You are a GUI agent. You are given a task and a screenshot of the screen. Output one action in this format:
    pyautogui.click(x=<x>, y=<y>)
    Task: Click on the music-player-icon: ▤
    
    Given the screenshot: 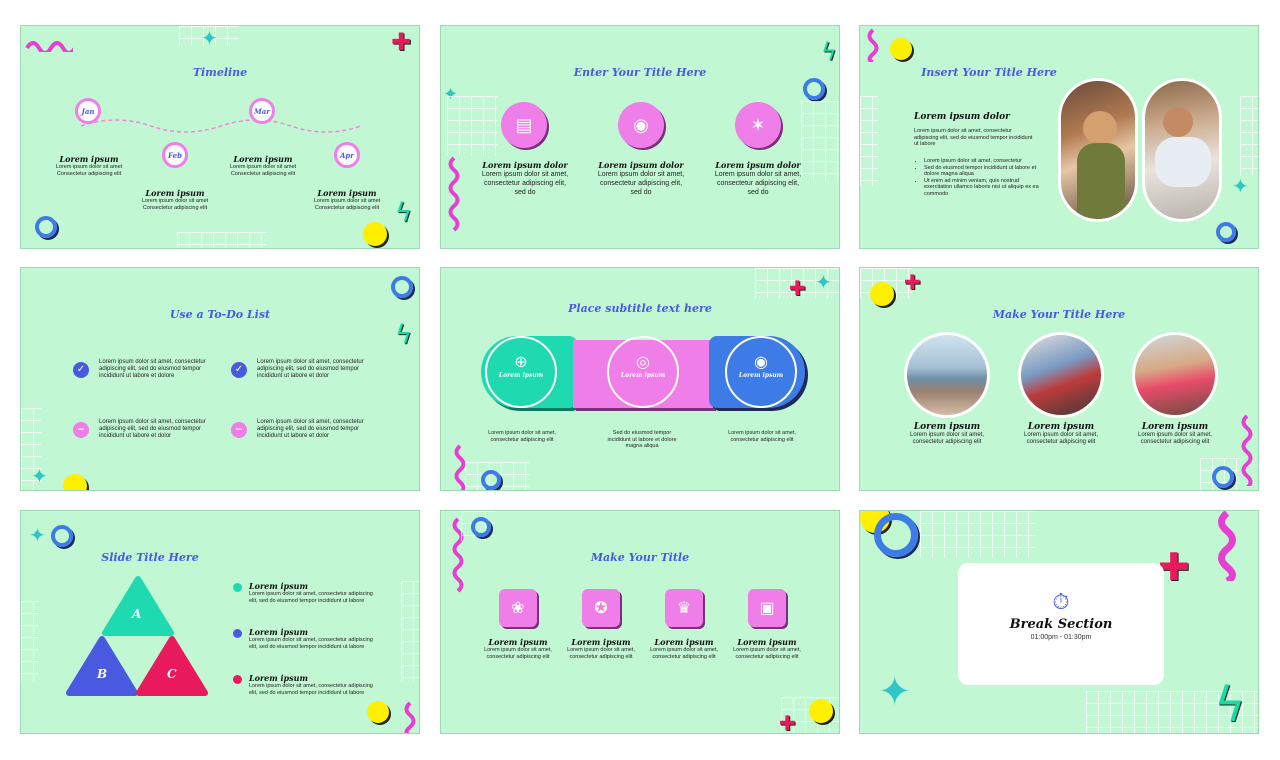 What is the action you would take?
    pyautogui.click(x=524, y=125)
    